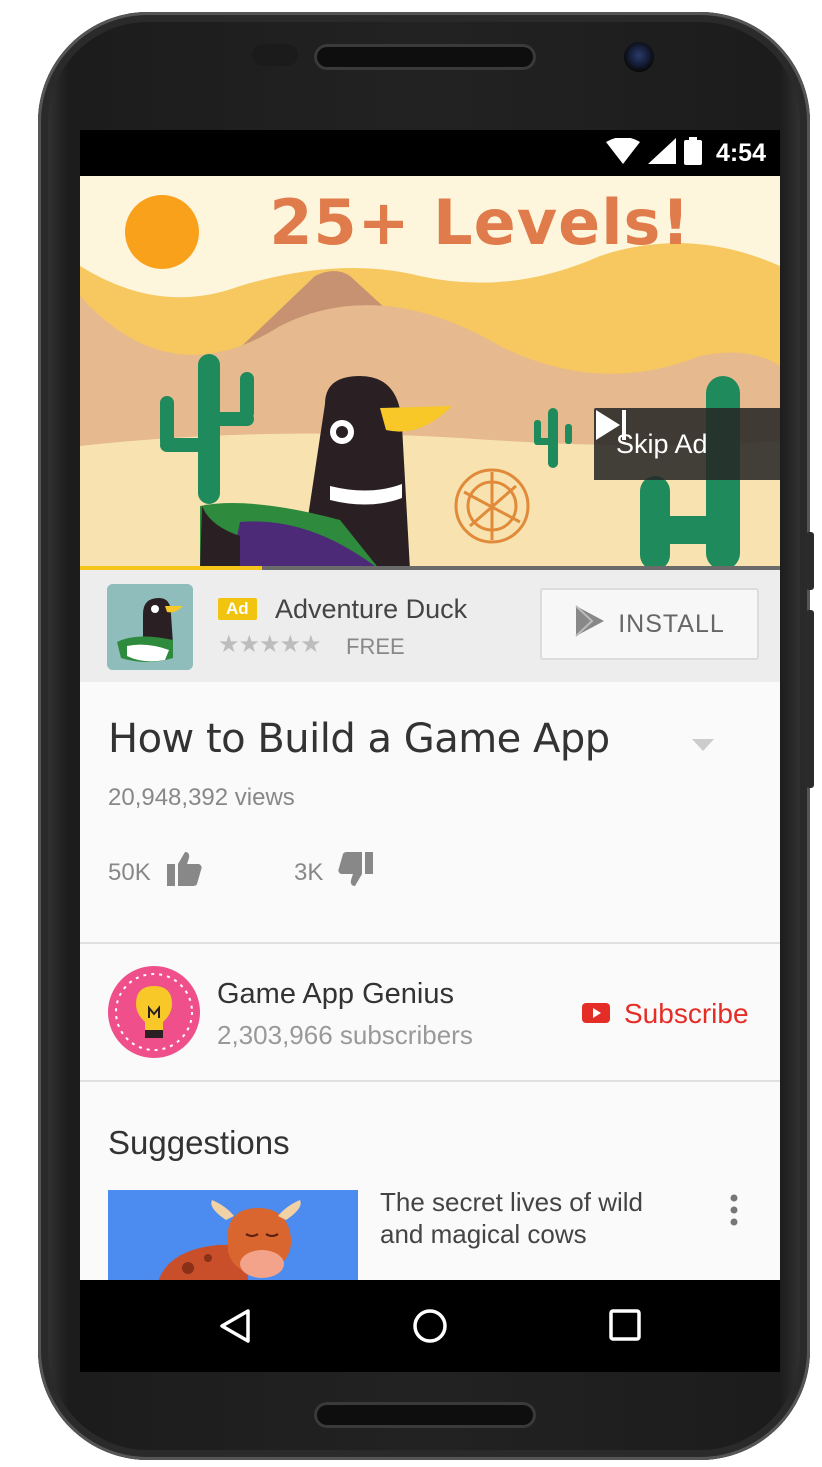 Image resolution: width=822 pixels, height=1467 pixels. I want to click on install-button: INSTALL, so click(649, 624).